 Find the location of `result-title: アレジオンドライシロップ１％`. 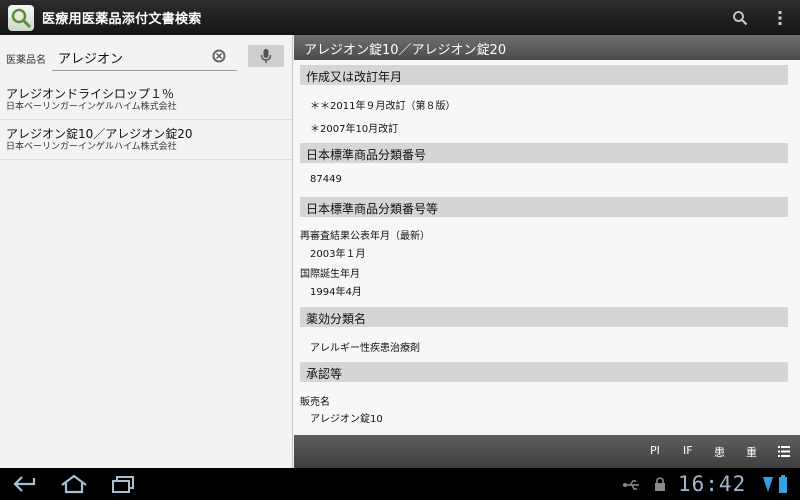

result-title: アレジオンドライシロップ１％ is located at coordinates (90, 94).